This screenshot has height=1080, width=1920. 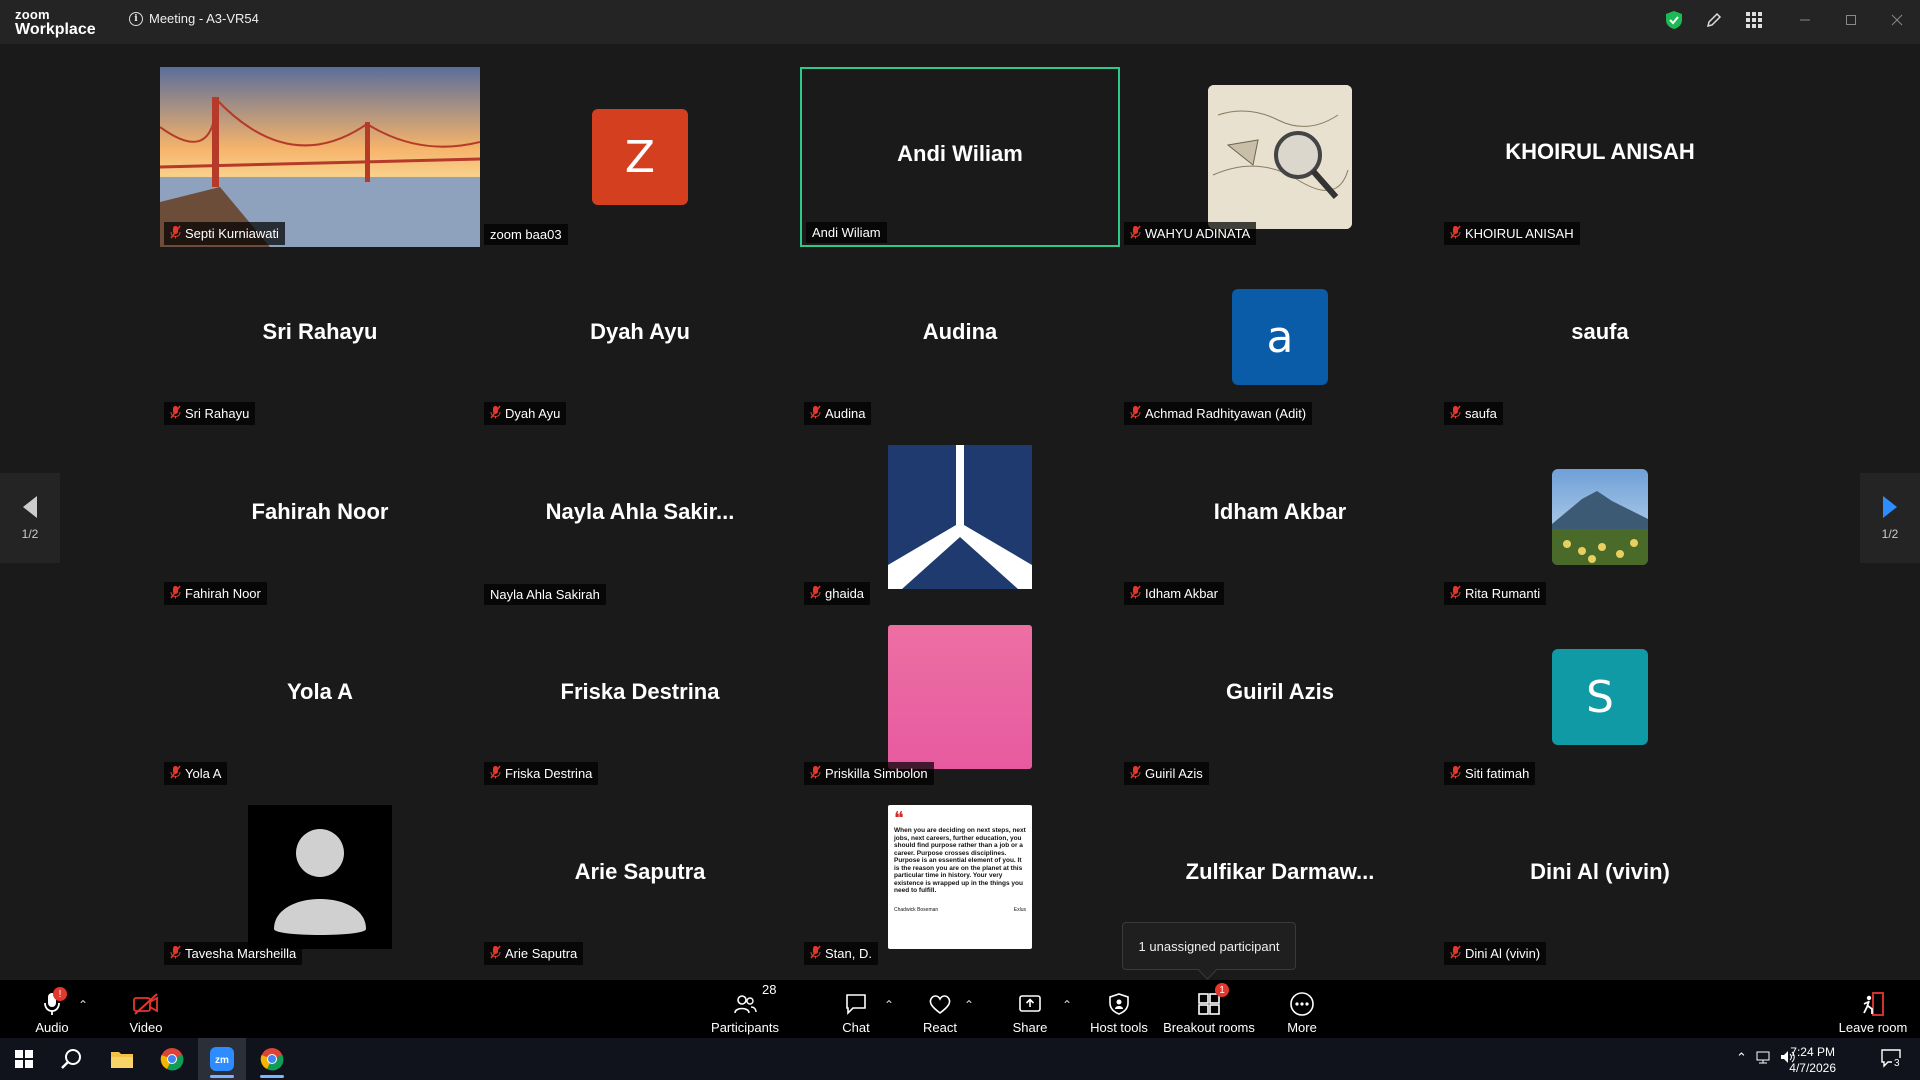 I want to click on participant-name-label: saufa, so click(x=1473, y=413).